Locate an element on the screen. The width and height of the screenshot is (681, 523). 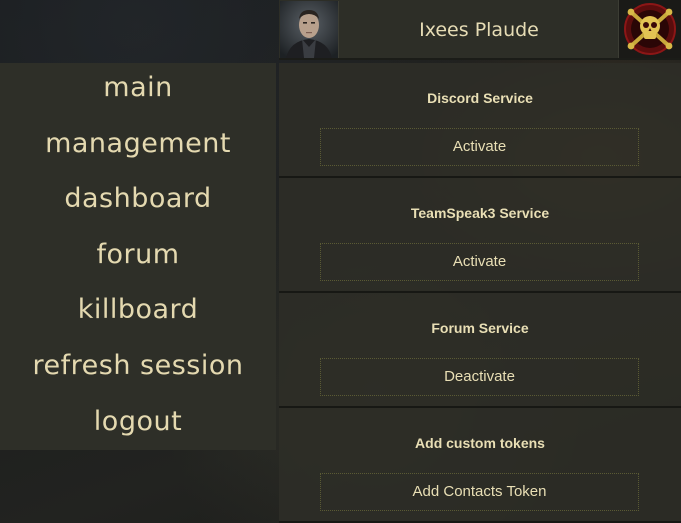
sidebar-item-logout: logout is located at coordinates (138, 425).